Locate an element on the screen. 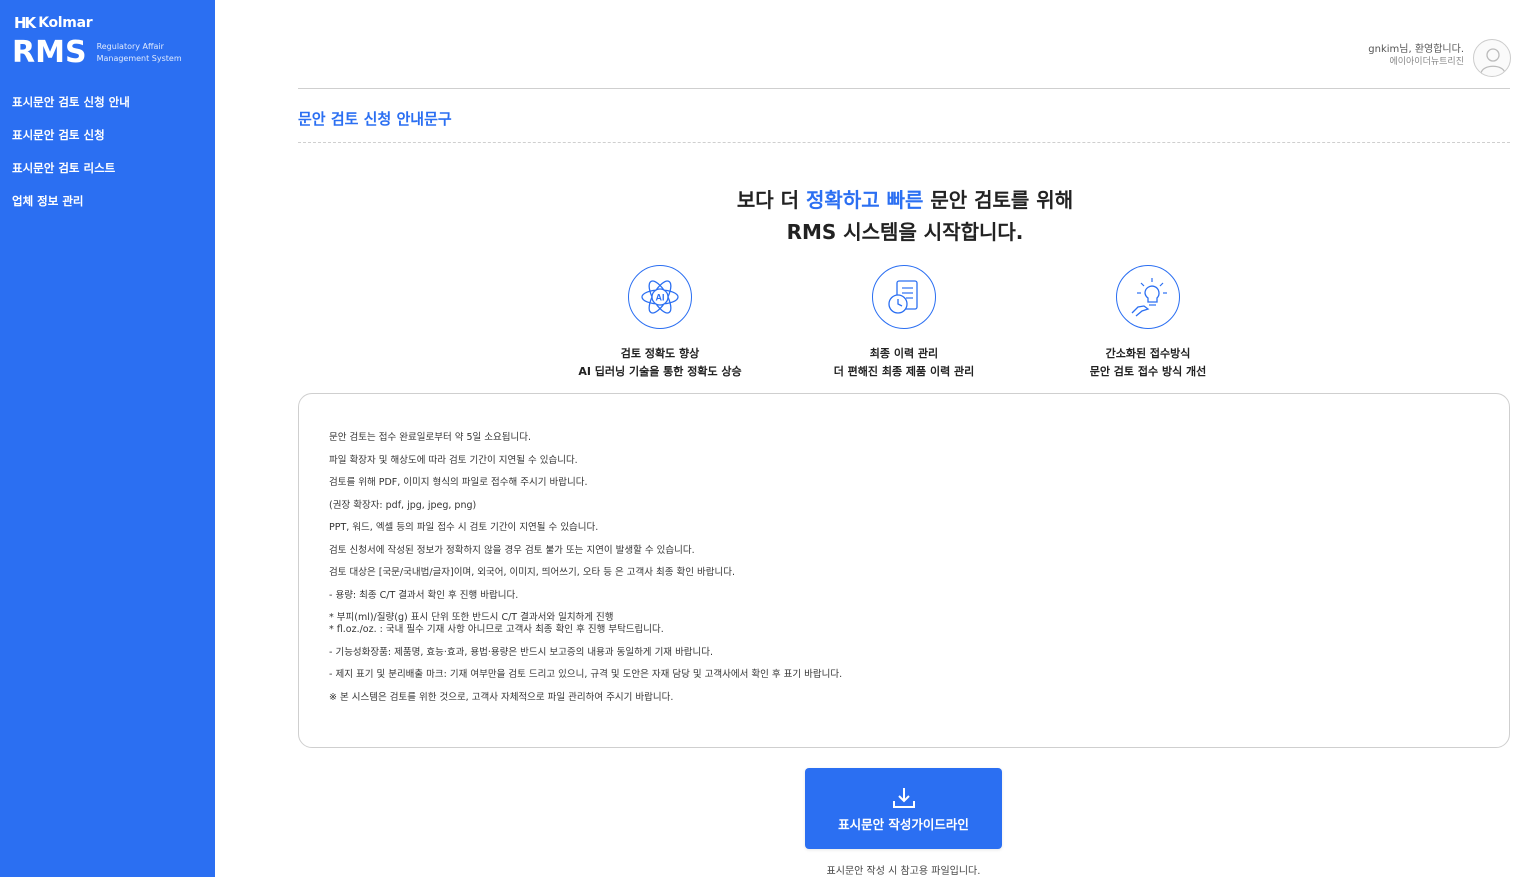  notice-line: 검토를 위해 PDF, 이미지 형식의 파일로 접수해 주시기 바랍니다. is located at coordinates (458, 482).